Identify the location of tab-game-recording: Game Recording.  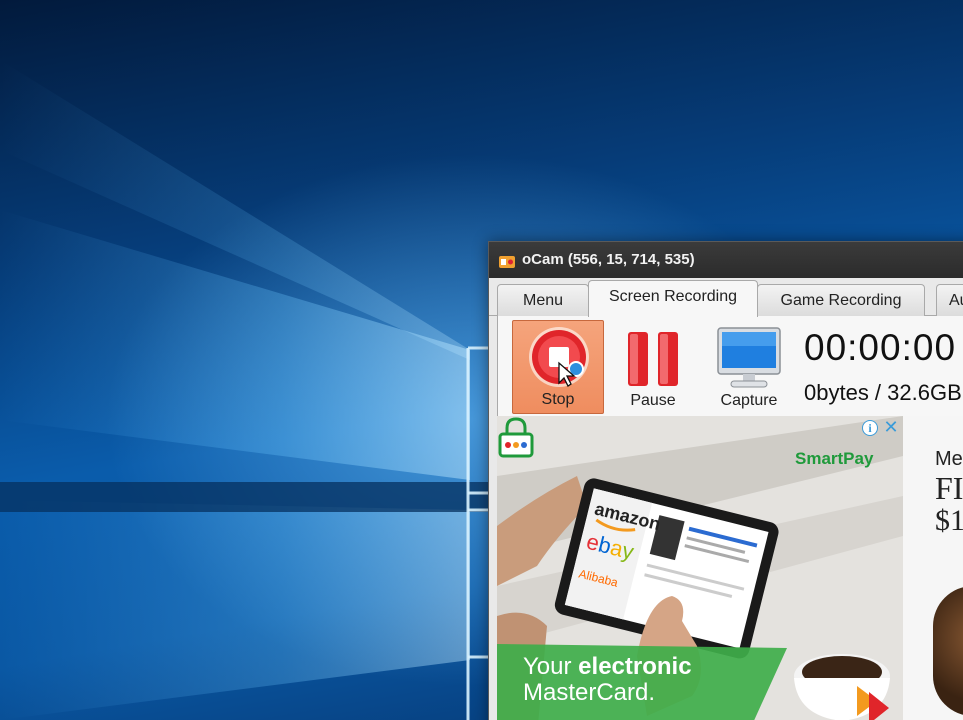
(841, 300).